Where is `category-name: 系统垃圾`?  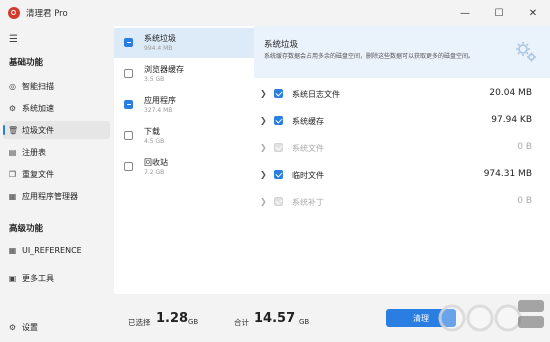
category-name: 系统垃圾 is located at coordinates (160, 38).